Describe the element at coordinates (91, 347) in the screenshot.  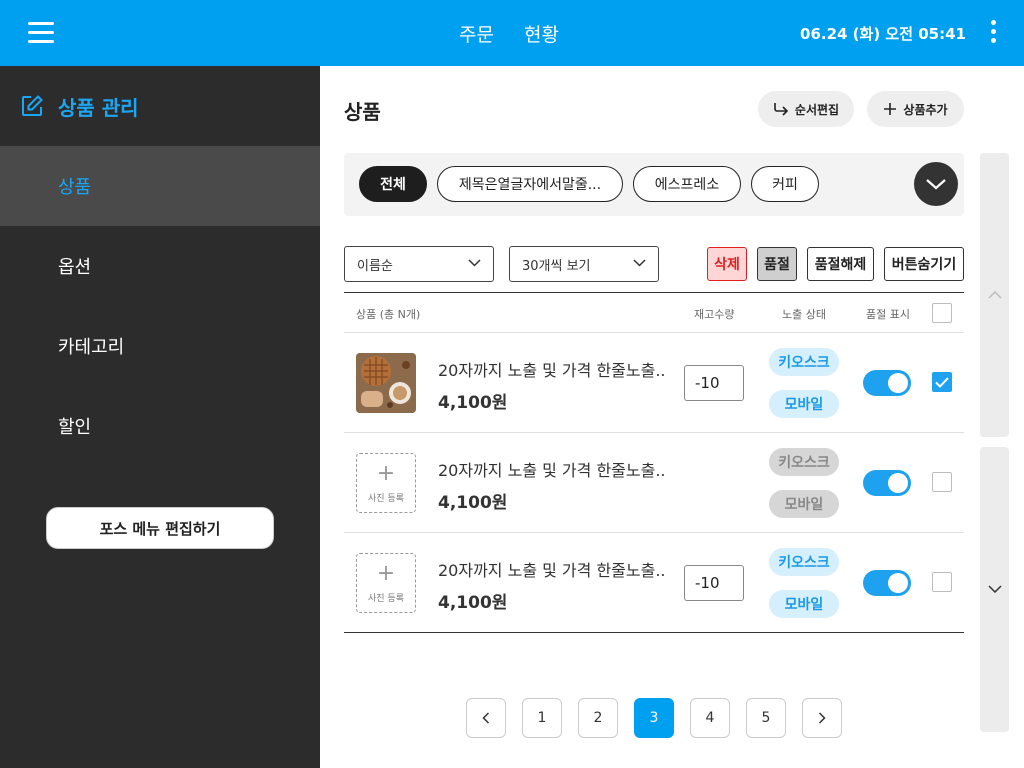
I see `sidebar-item-label: 카테고리` at that location.